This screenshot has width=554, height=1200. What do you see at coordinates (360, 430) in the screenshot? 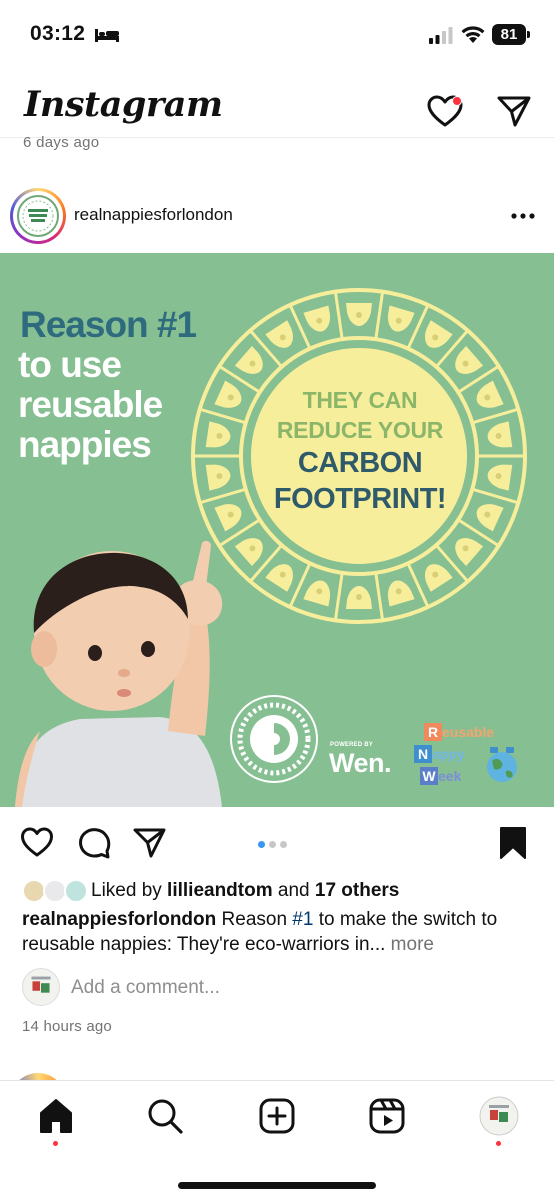
I see `circle-line-2: REDUCE YOUR` at bounding box center [360, 430].